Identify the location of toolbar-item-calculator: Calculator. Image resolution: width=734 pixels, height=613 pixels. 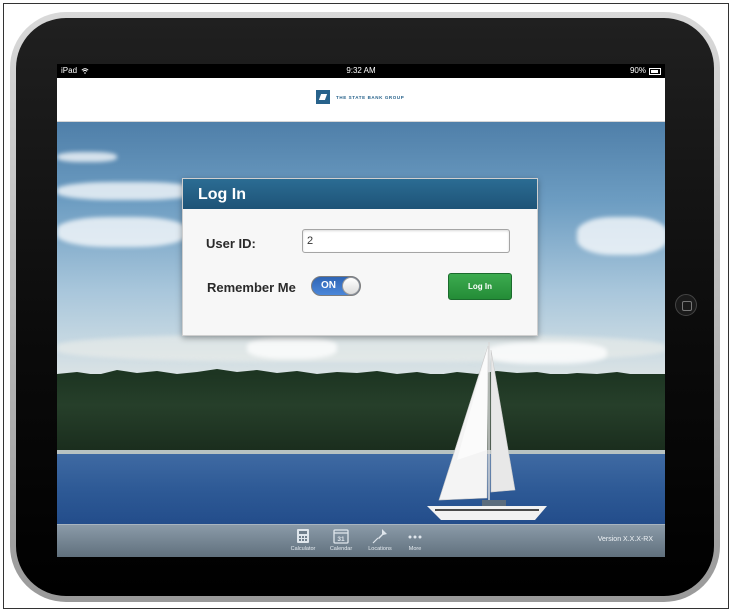
(303, 540).